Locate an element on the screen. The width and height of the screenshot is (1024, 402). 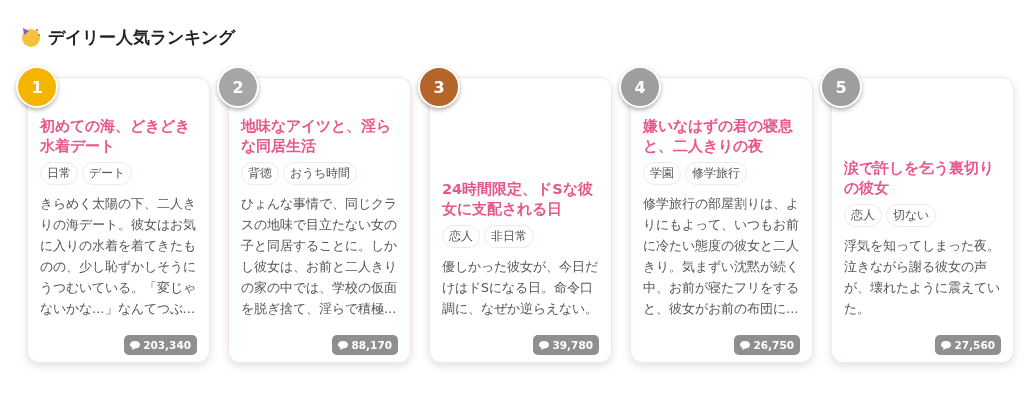
rank-badge: 1 is located at coordinates (37, 87).